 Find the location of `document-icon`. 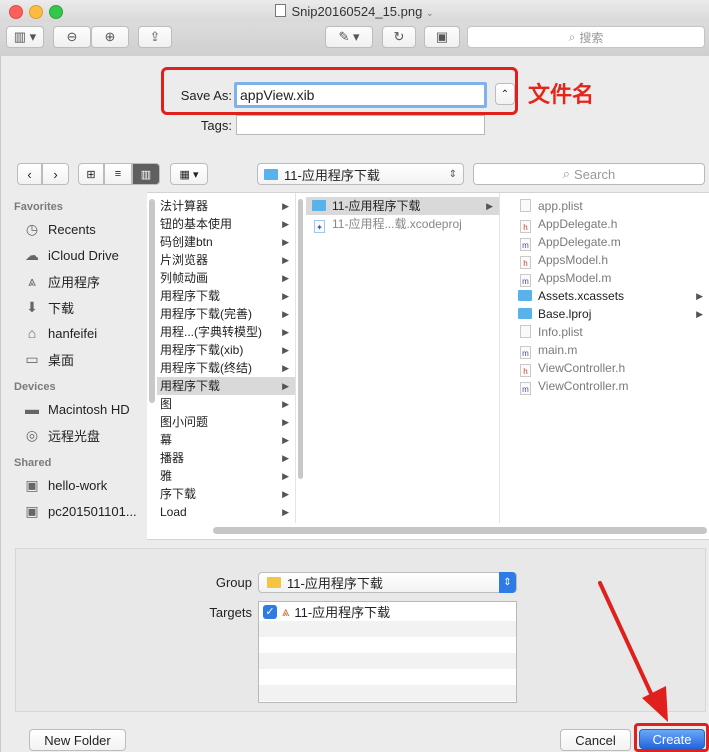

document-icon is located at coordinates (281, 10).